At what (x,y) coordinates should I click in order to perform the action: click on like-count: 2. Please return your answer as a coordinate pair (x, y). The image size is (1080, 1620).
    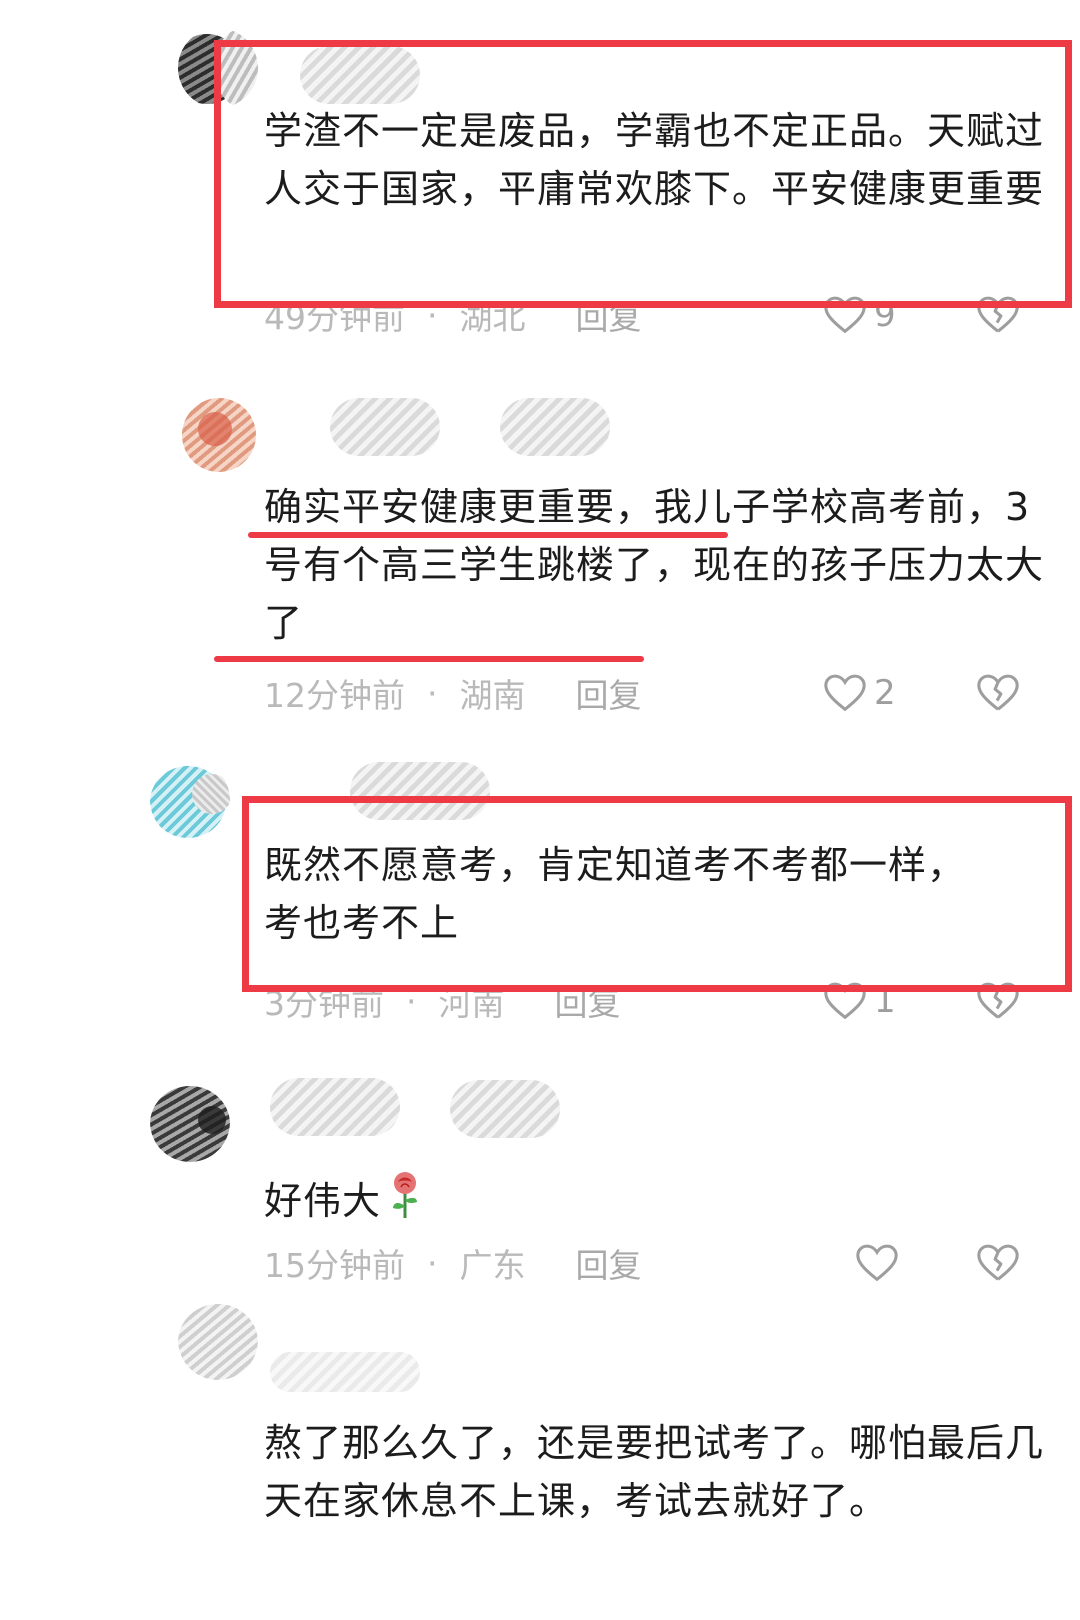
    Looking at the image, I should click on (885, 693).